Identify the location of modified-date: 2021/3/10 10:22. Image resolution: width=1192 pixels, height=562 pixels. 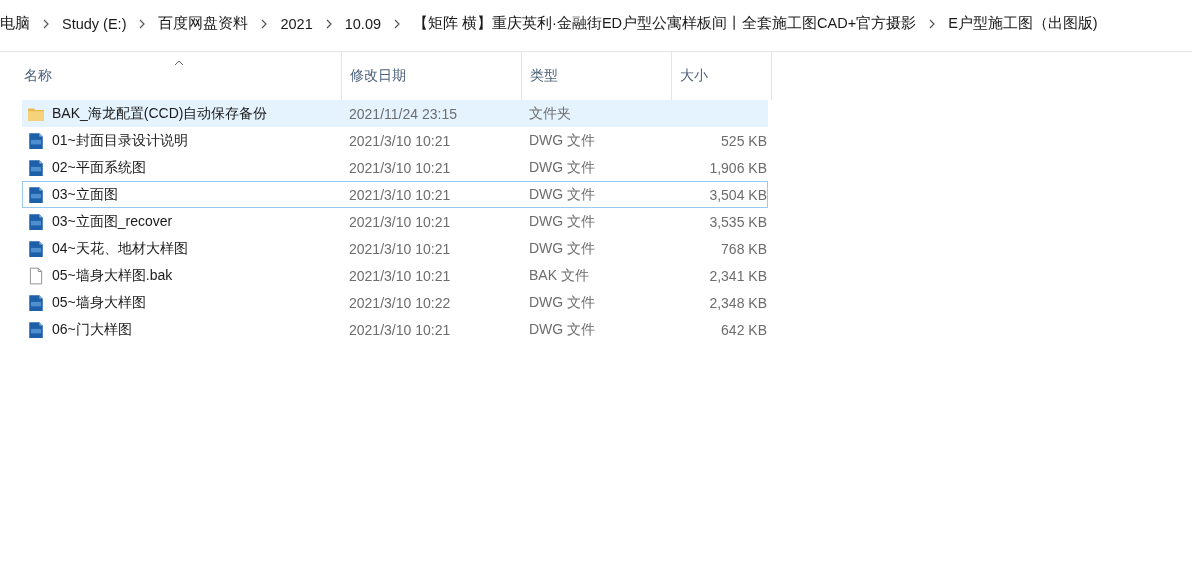
(400, 302).